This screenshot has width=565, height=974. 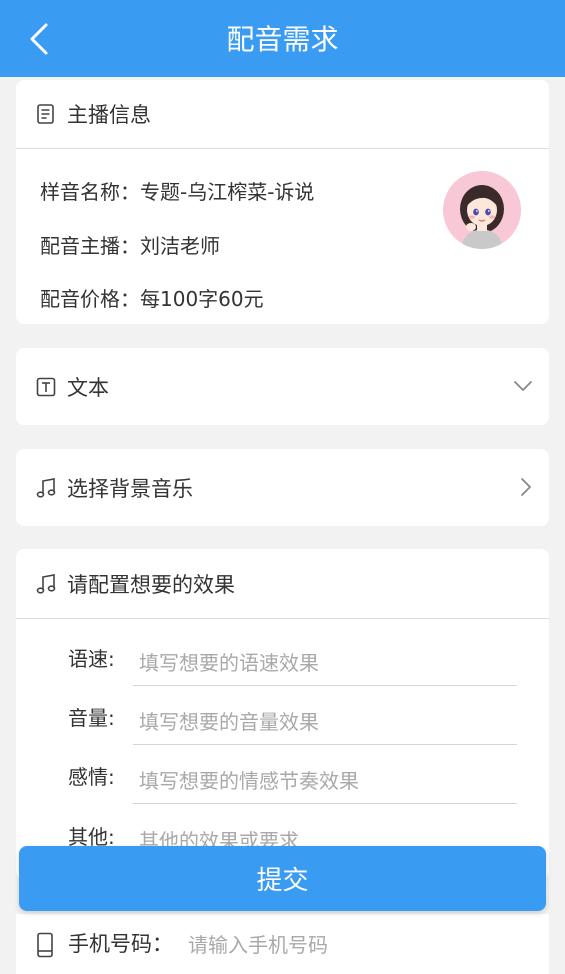 I want to click on text-icon, so click(x=46, y=386).